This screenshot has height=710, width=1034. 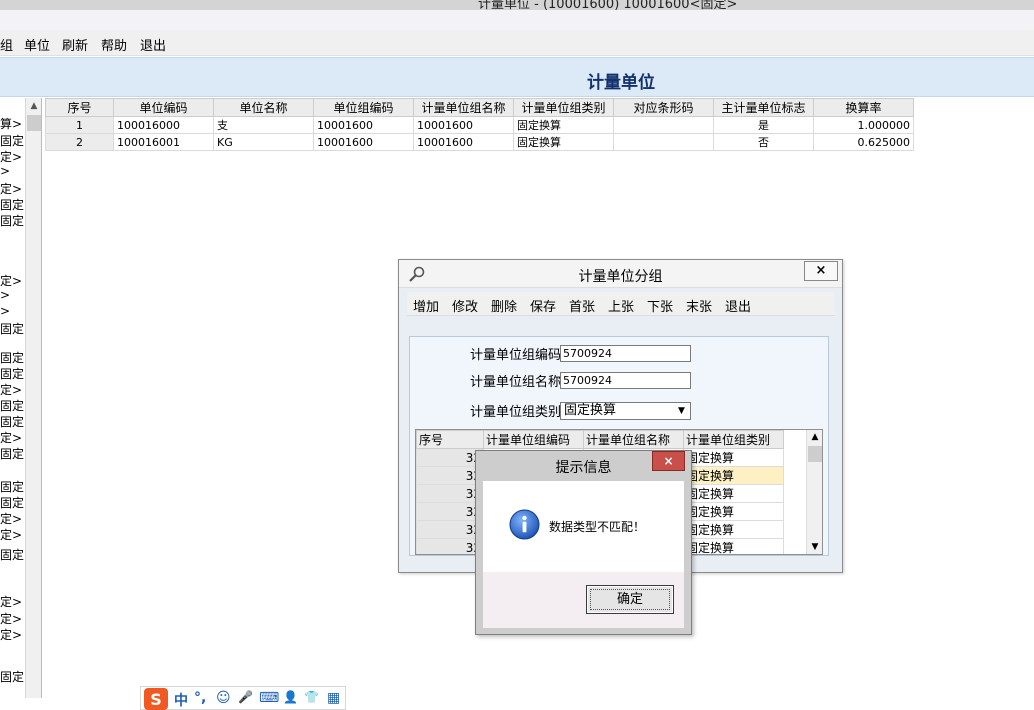 I want to click on group-category-select: 固定换算 ▼, so click(x=625, y=411).